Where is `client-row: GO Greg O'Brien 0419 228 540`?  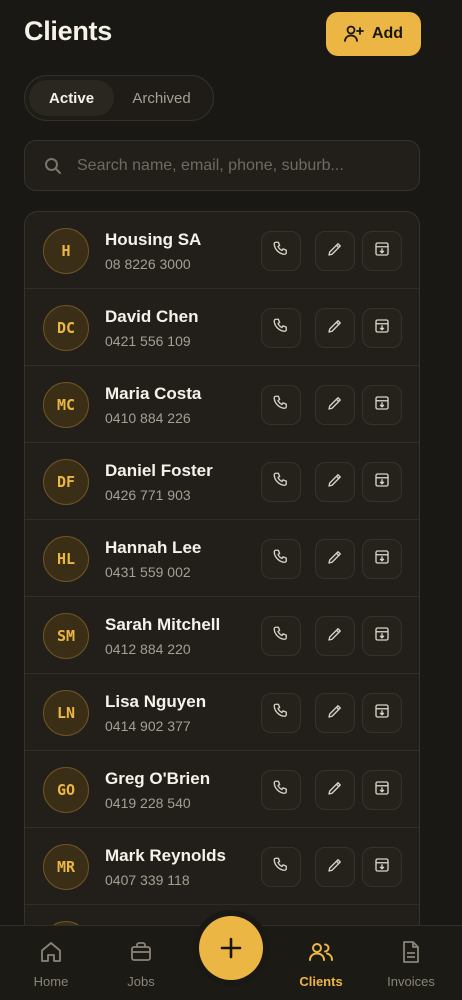
client-row: GO Greg O'Brien 0419 228 540 is located at coordinates (222, 789).